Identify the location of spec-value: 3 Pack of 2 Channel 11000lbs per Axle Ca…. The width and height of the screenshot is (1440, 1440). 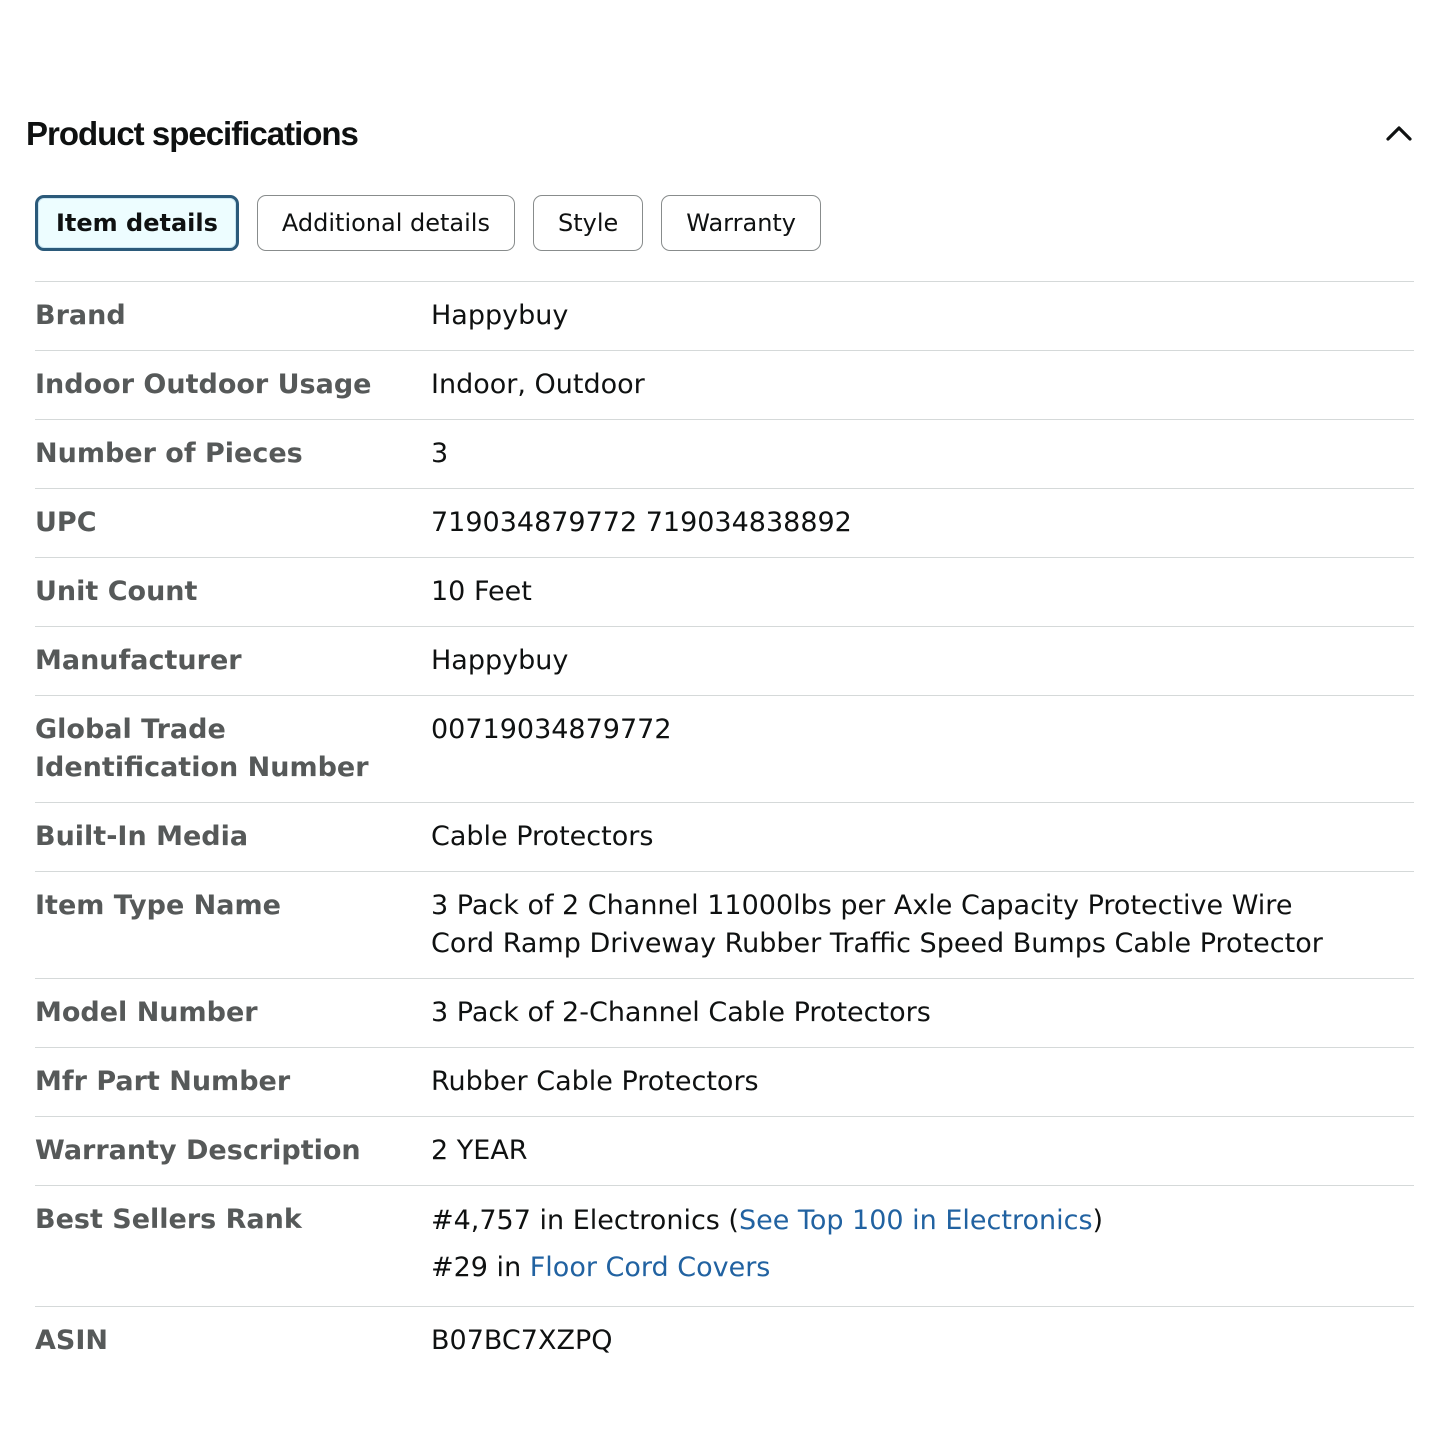
(922, 925).